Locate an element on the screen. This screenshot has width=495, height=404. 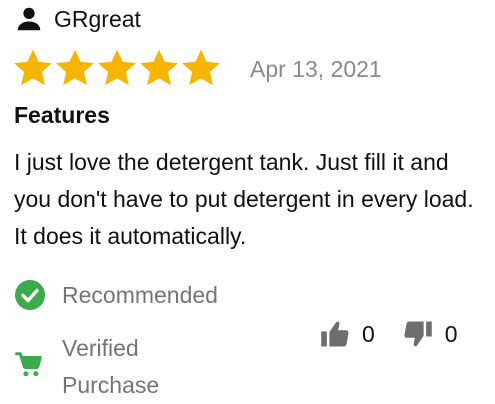
review-title: Features is located at coordinates (62, 115).